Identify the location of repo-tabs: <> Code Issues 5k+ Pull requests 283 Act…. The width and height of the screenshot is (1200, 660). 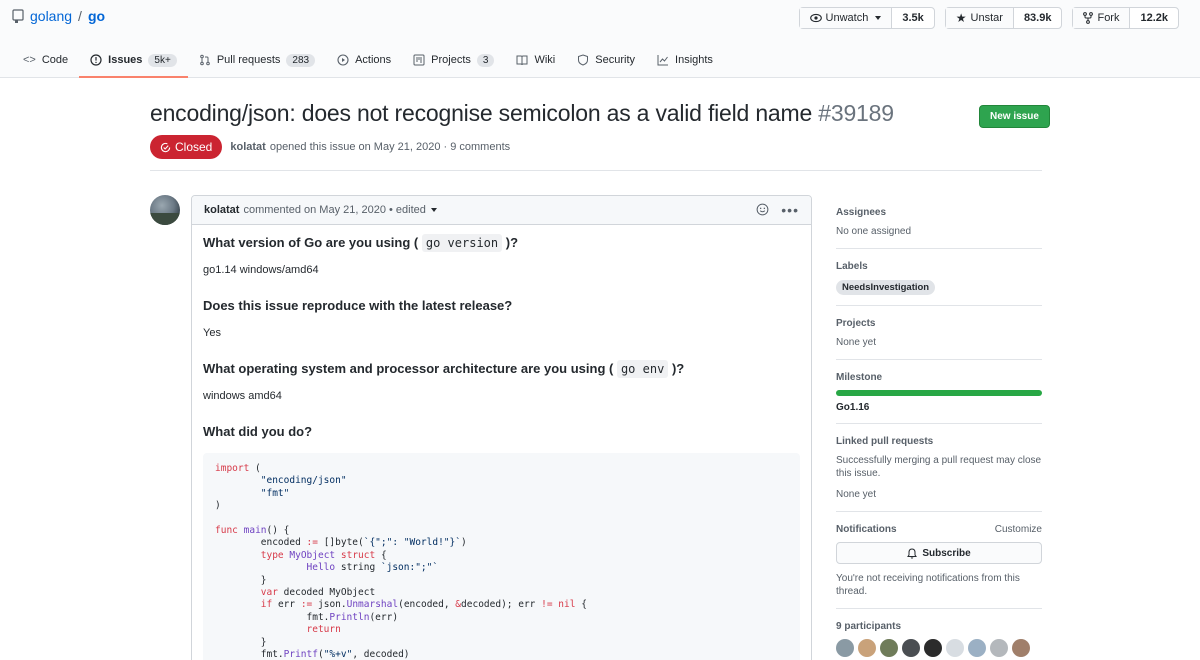
(368, 61).